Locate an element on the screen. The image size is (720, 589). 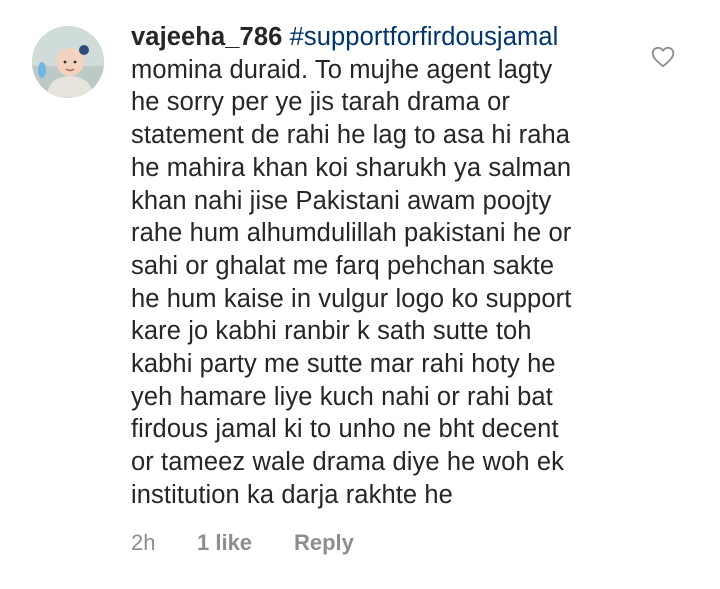
comment-line: momina duraid. To mujhe agent lagty is located at coordinates (342, 69).